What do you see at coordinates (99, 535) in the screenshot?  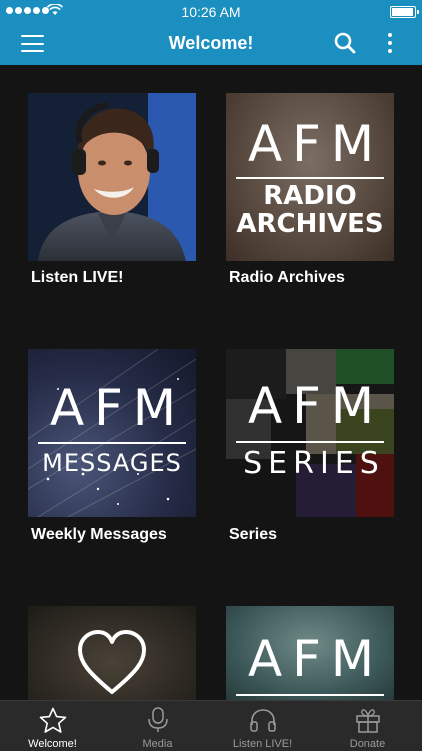 I see `tile-label-weekly-messages: Weekly Messages` at bounding box center [99, 535].